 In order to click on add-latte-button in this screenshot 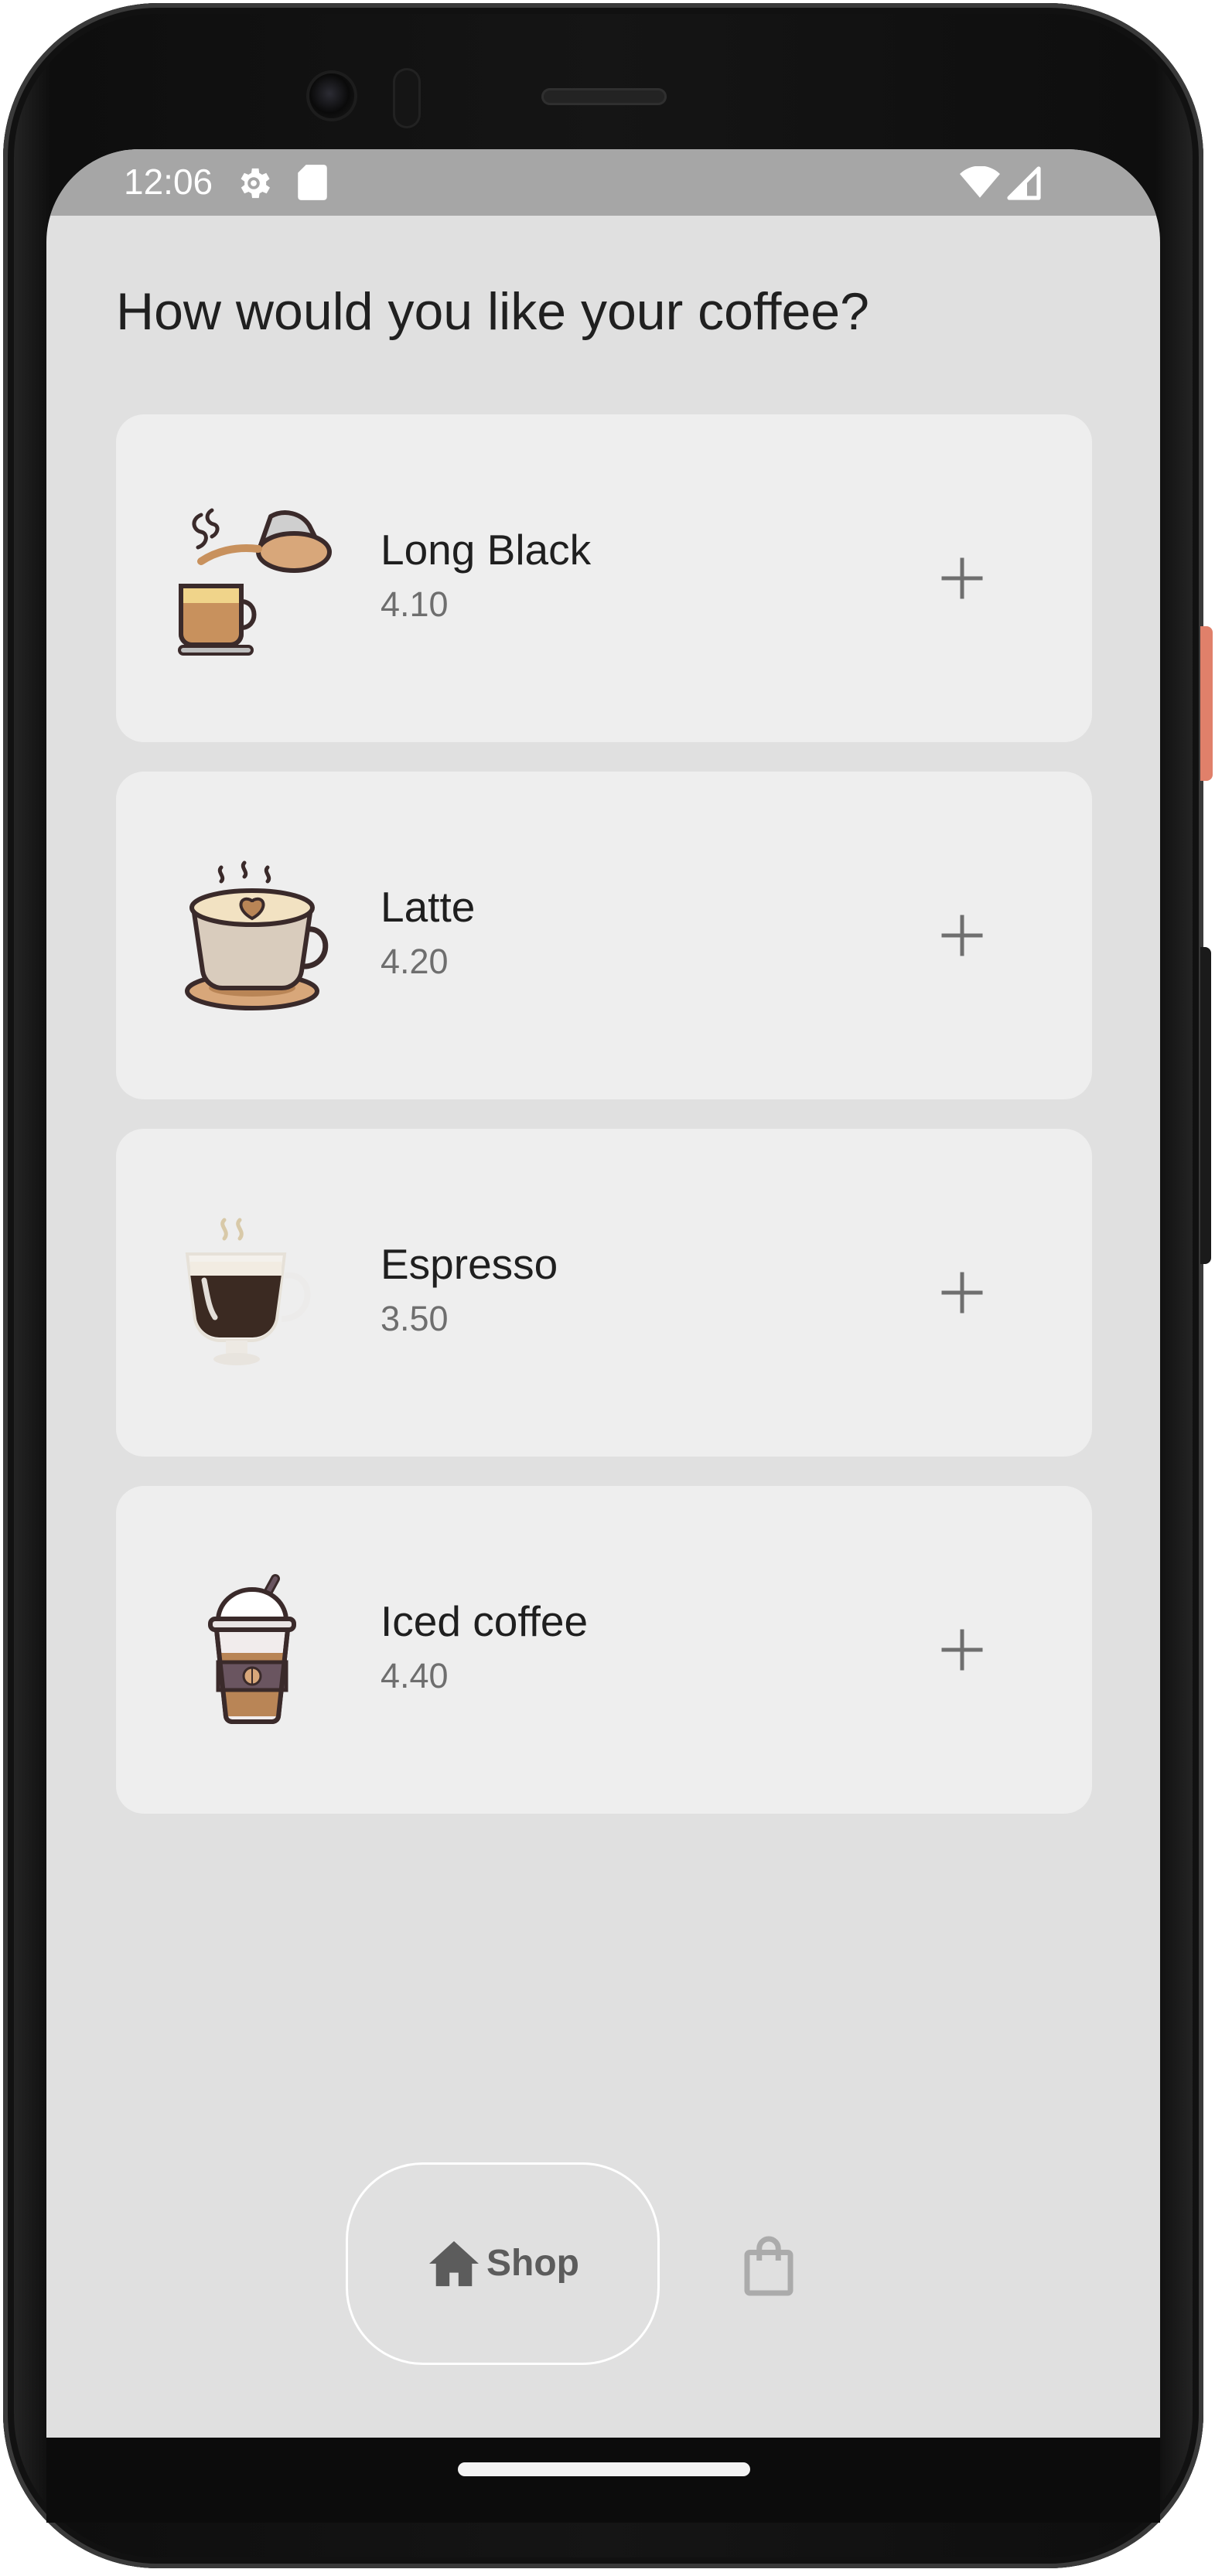, I will do `click(962, 935)`.